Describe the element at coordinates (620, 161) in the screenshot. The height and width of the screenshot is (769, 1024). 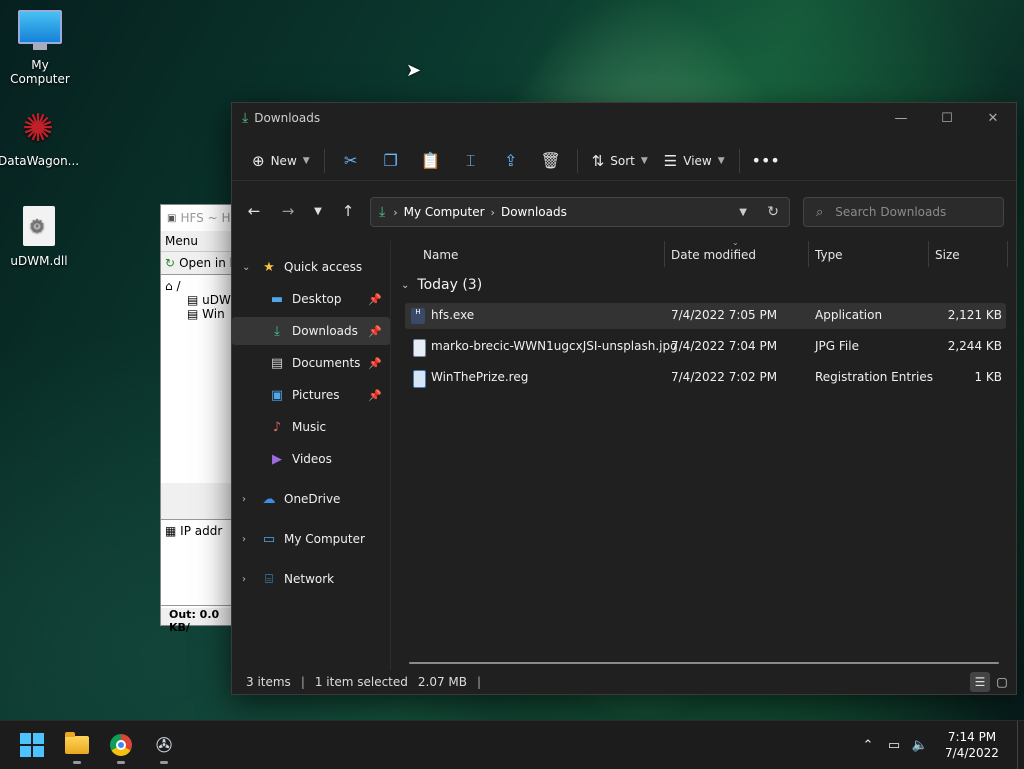
I see `sort-button: ⇅ Sort ▼` at that location.